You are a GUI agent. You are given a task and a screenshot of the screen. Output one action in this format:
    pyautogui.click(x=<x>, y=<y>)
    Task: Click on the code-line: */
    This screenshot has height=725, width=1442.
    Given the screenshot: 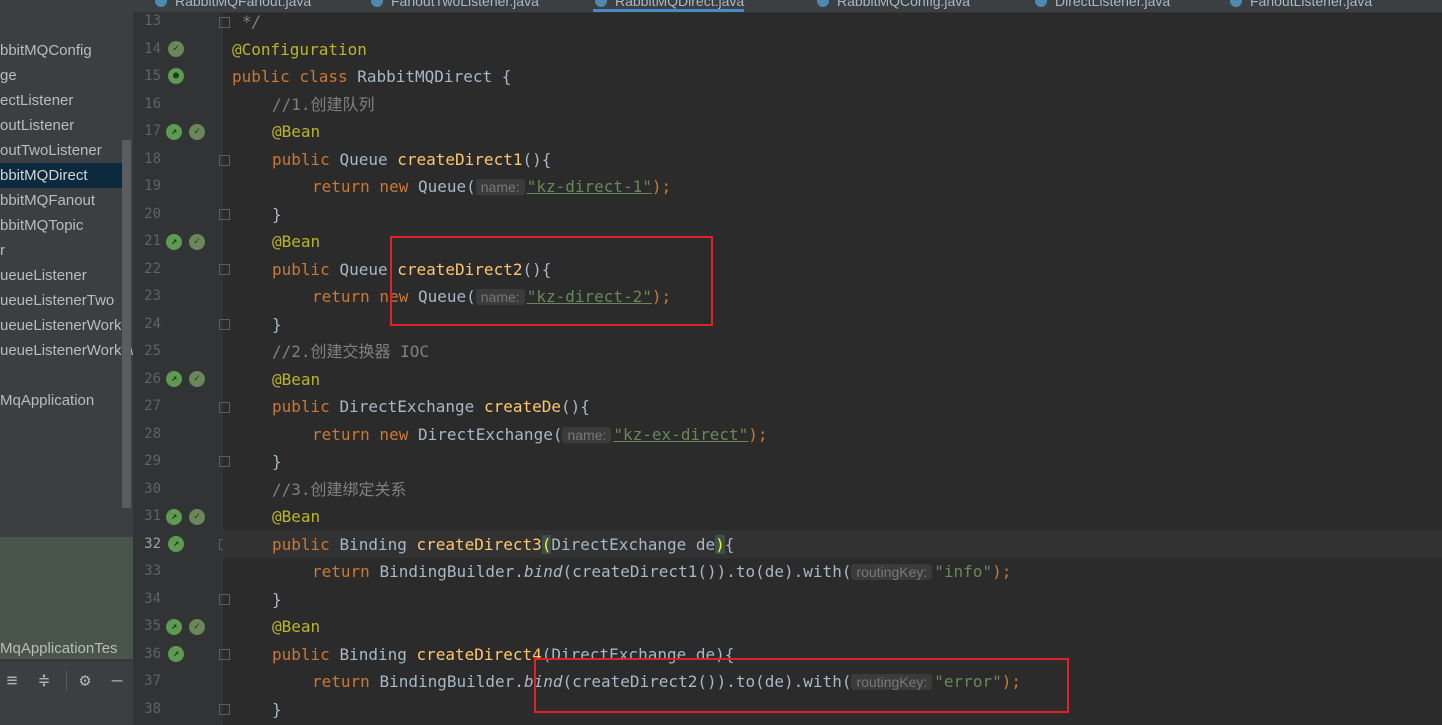 What is the action you would take?
    pyautogui.click(x=252, y=21)
    